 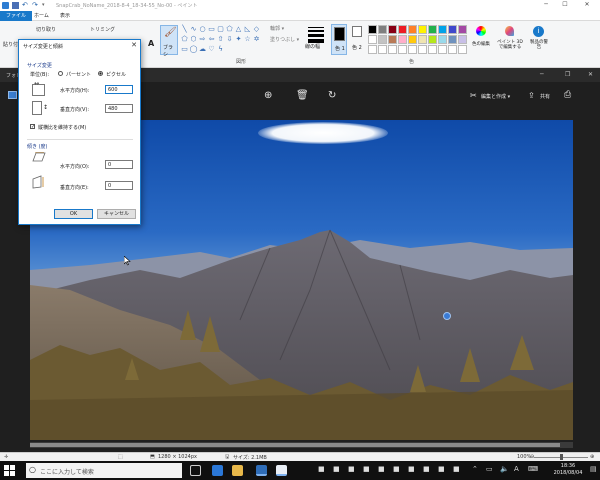 I want to click on text-tool-icon: A, so click(x=151, y=43).